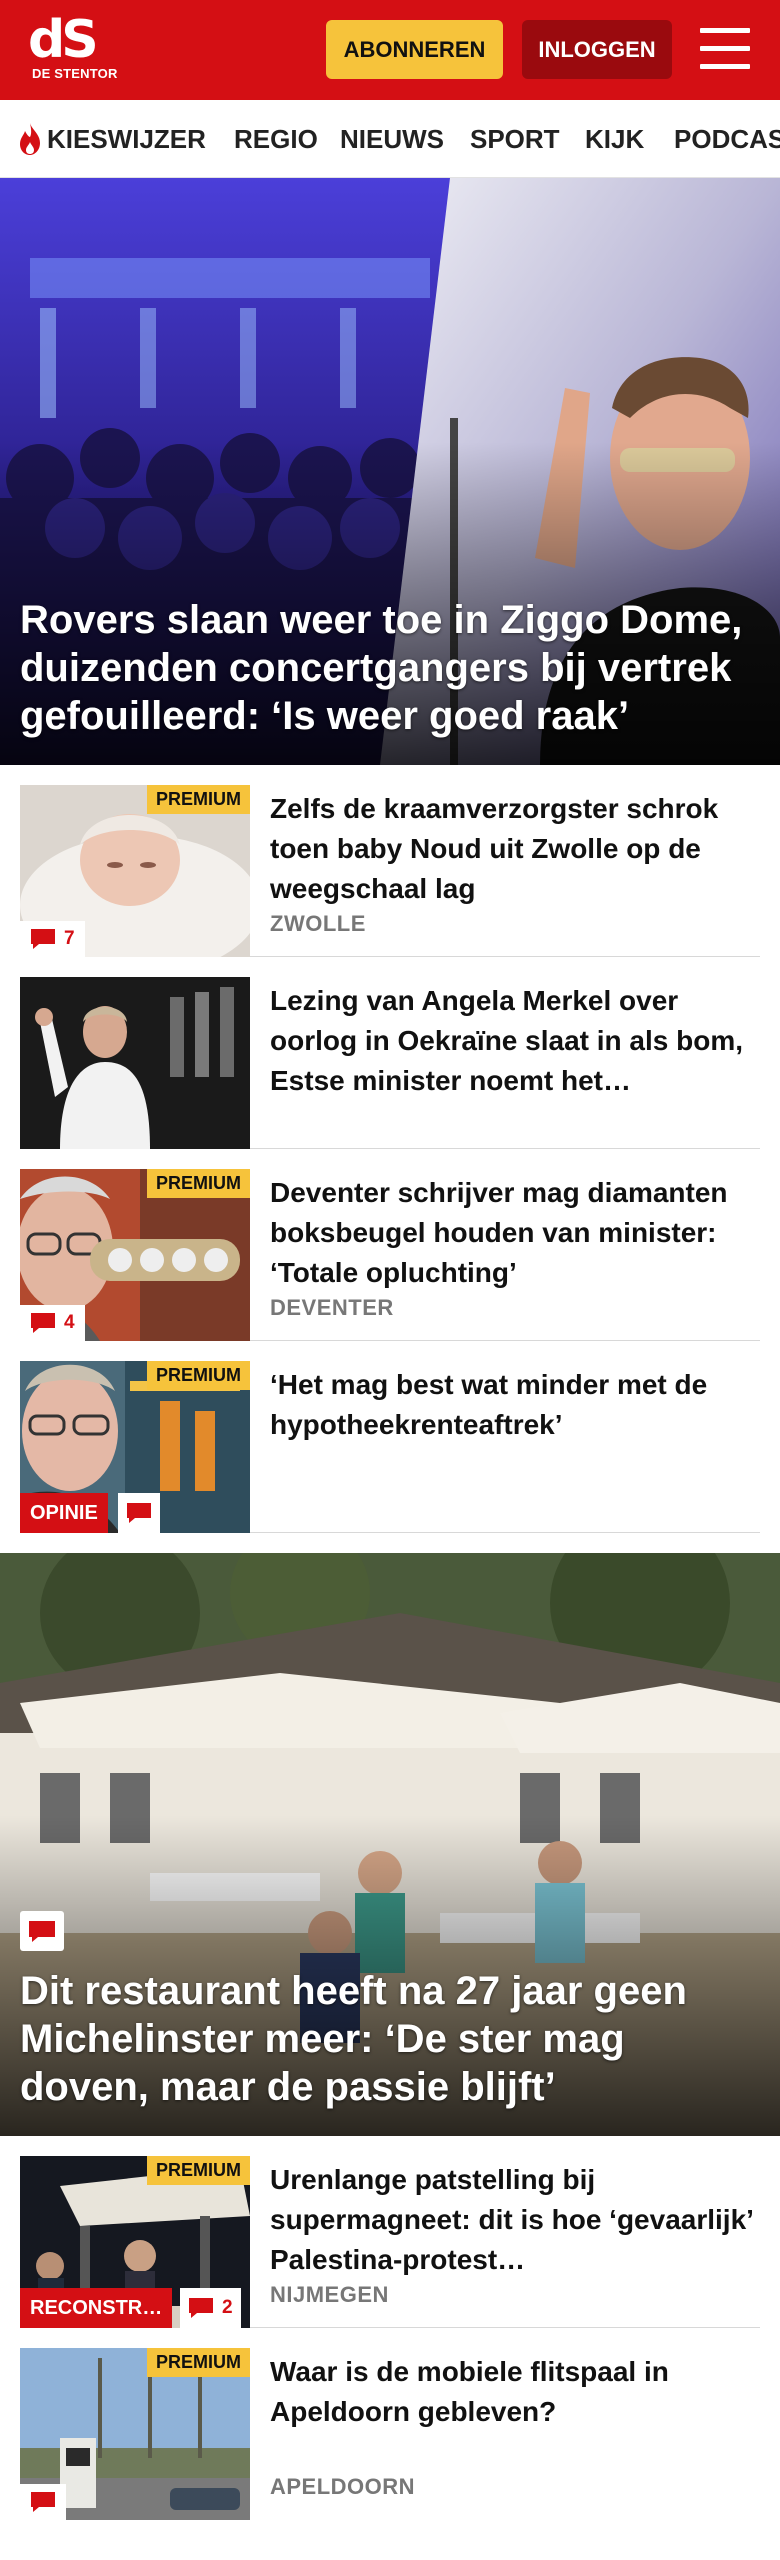 The image size is (780, 2560). Describe the element at coordinates (63, 40) in the screenshot. I see `logo-mark: dS` at that location.